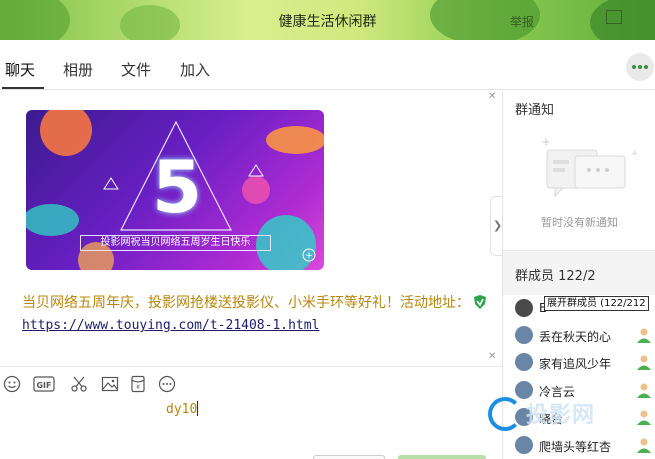 The height and width of the screenshot is (459, 655). I want to click on tab-files: 文件, so click(136, 69).